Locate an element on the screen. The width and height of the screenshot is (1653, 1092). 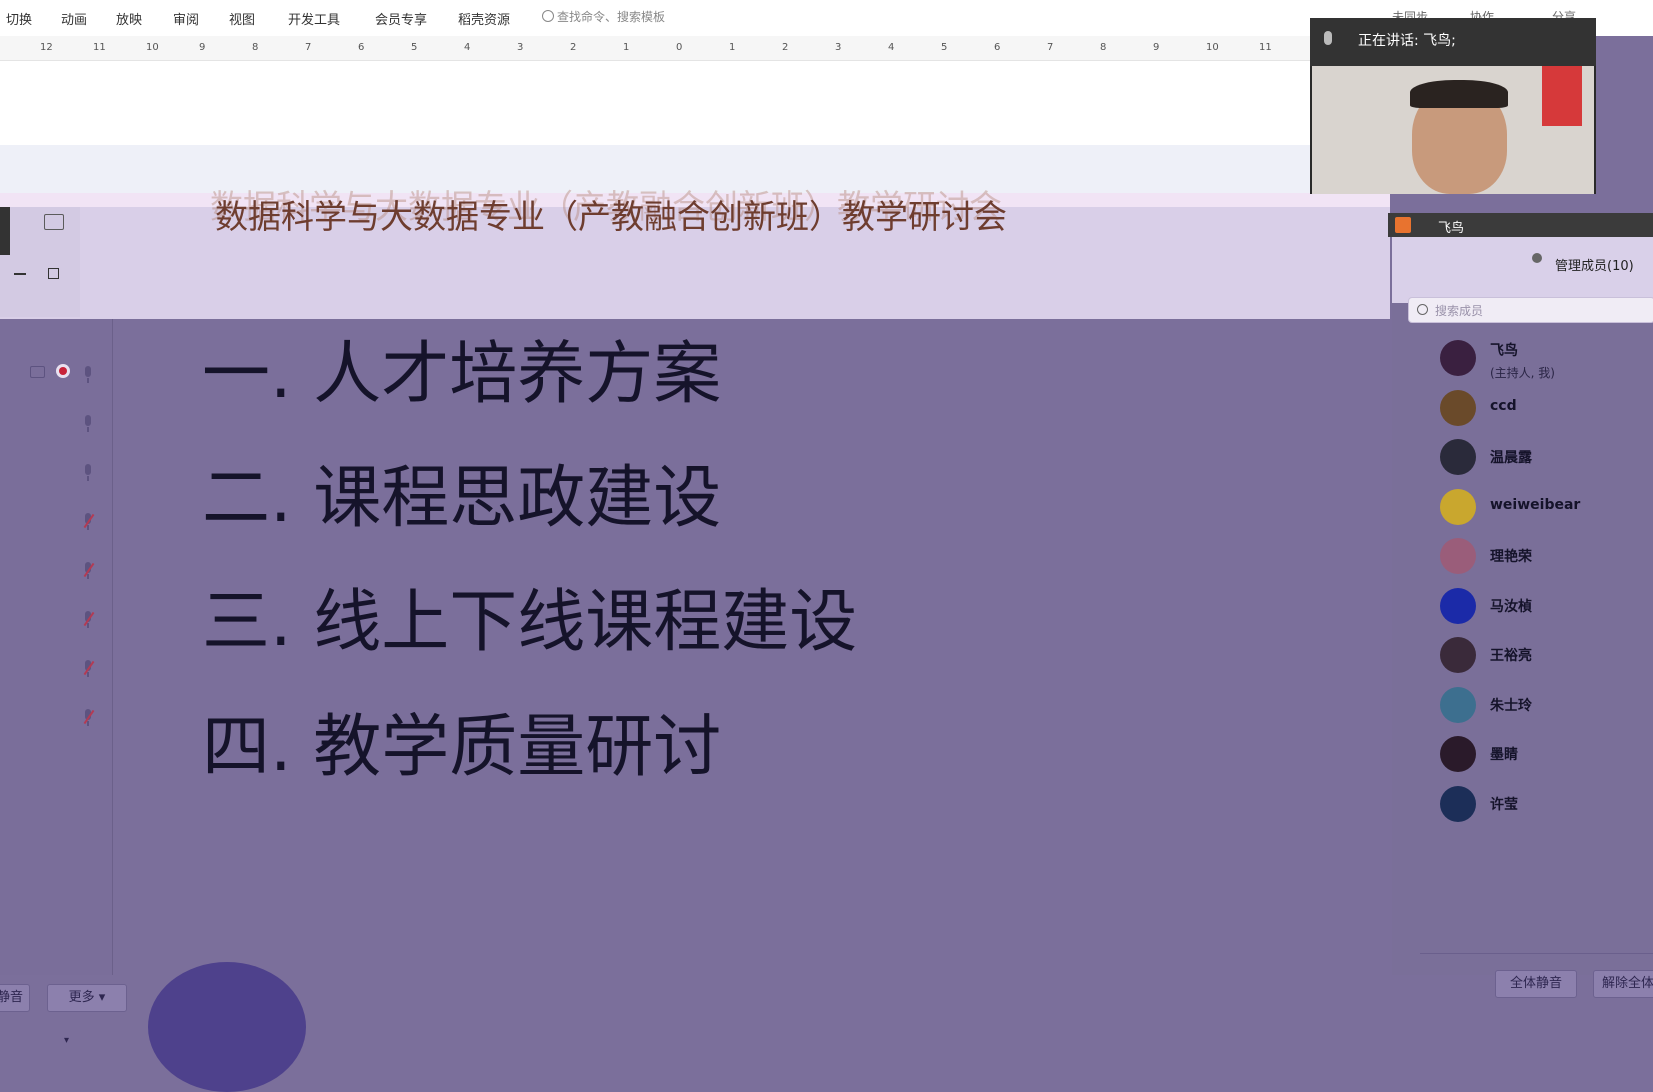
command-search: 查找命令、搜索模板 is located at coordinates (603, 16).